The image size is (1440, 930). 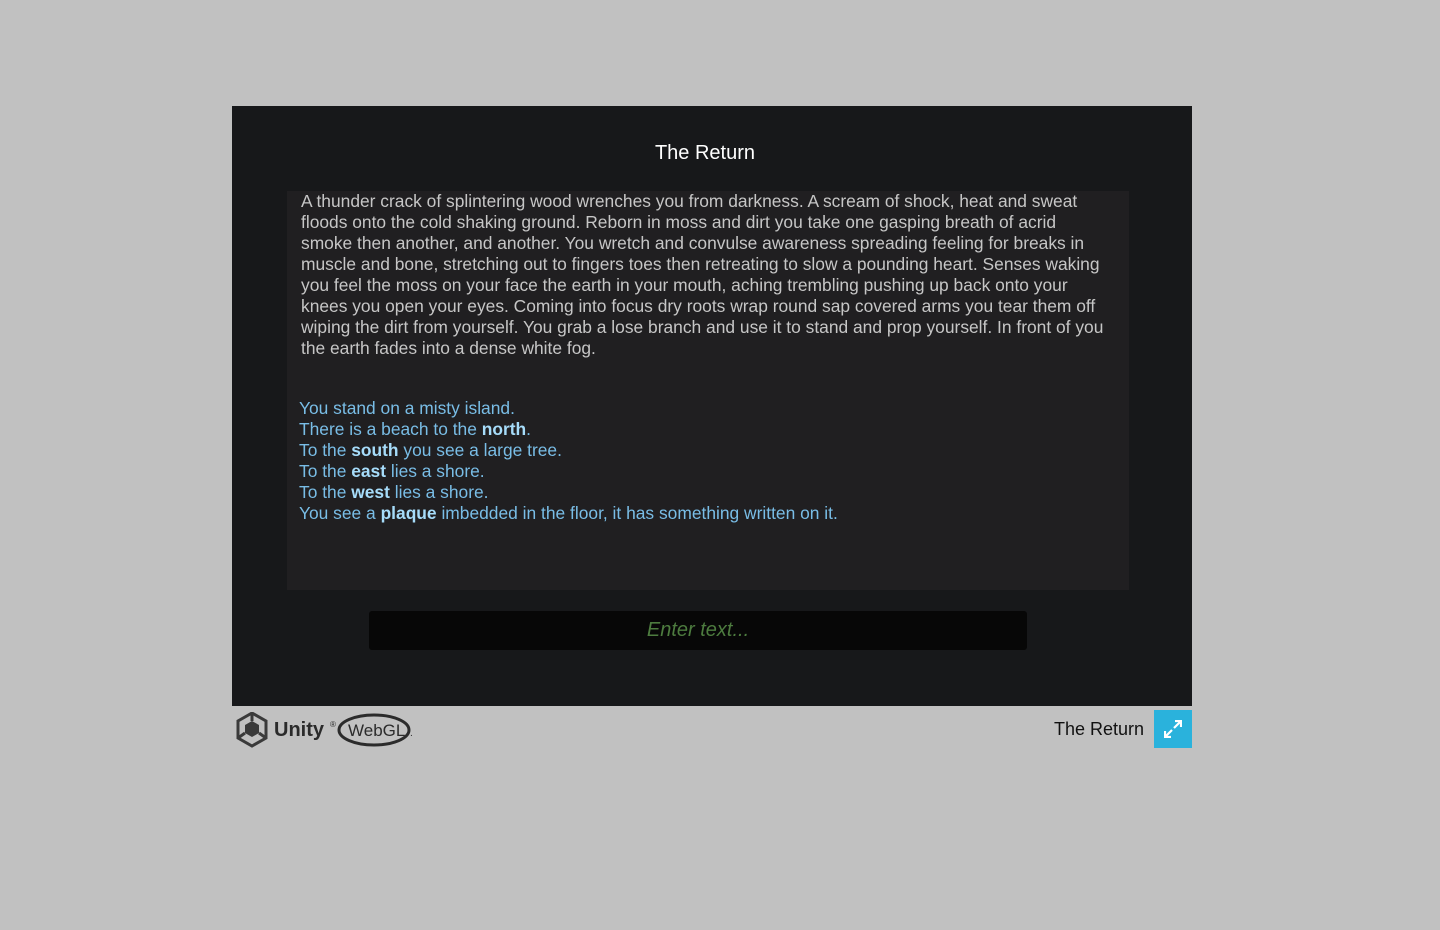 I want to click on room-line: To the south you see a large tree., so click(x=430, y=450).